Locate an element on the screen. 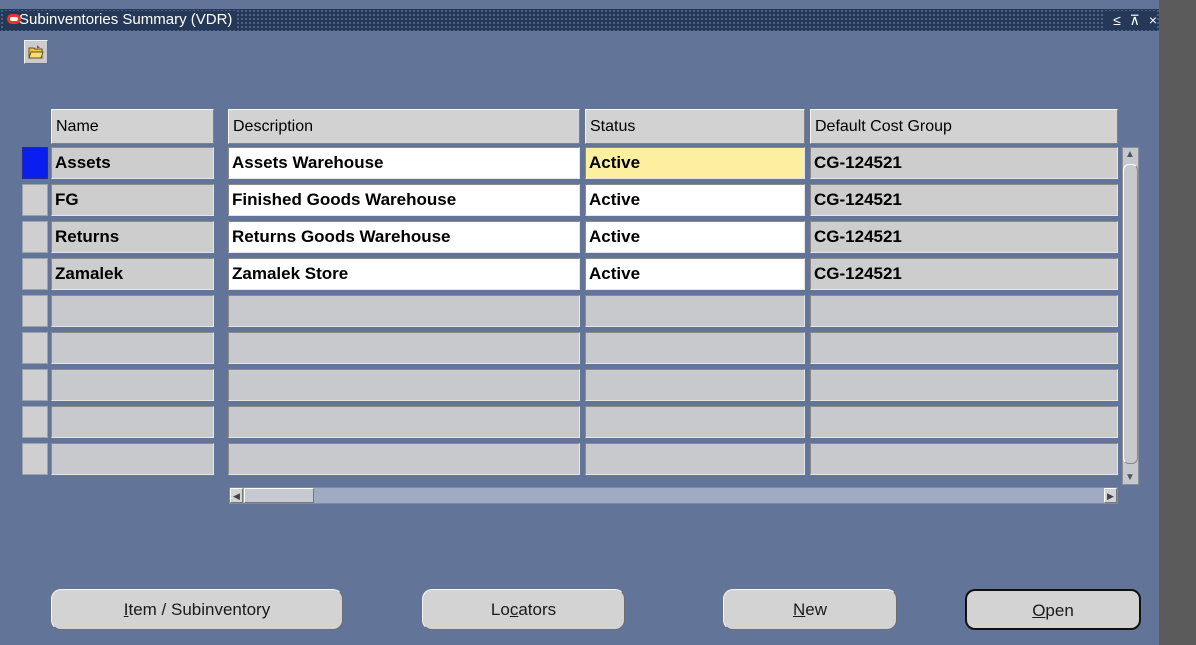 The height and width of the screenshot is (645, 1196). column-header-status: Status is located at coordinates (695, 126).